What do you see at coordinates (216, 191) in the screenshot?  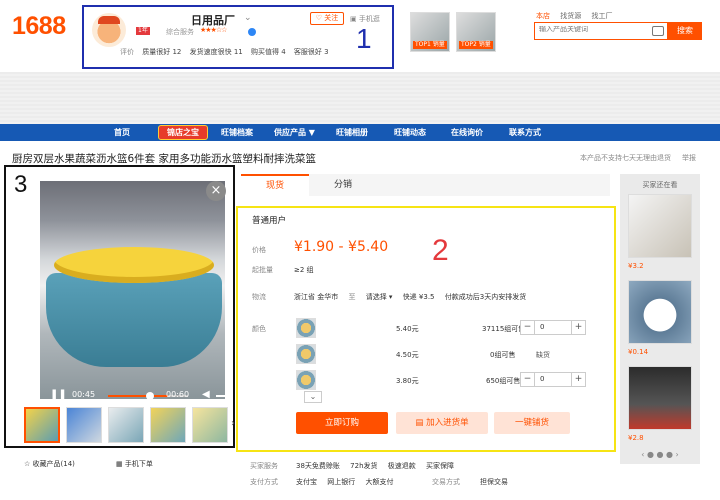 I see `close-video-button: ×` at bounding box center [216, 191].